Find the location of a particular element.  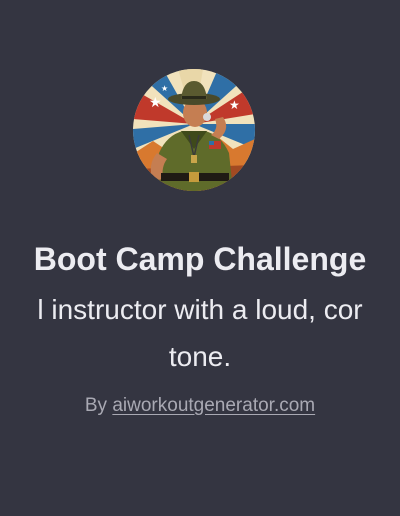

gpt-description-line-2: tone. is located at coordinates (200, 356).